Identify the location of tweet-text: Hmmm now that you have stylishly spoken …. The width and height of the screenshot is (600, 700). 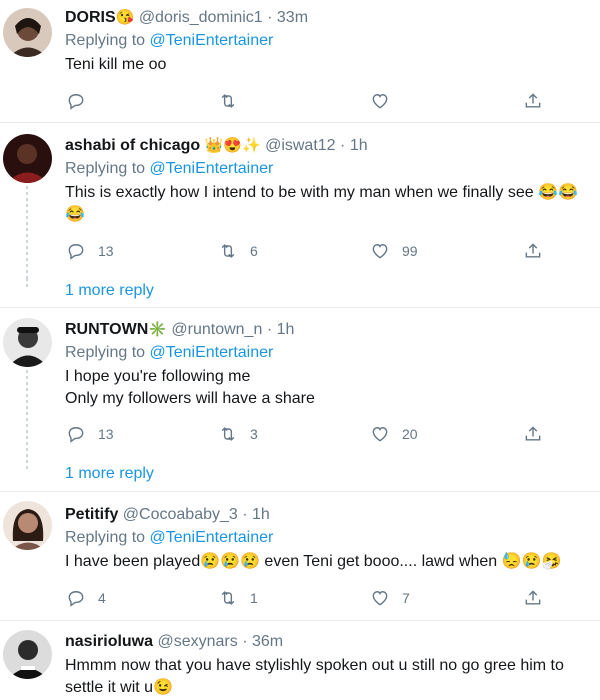
(314, 676).